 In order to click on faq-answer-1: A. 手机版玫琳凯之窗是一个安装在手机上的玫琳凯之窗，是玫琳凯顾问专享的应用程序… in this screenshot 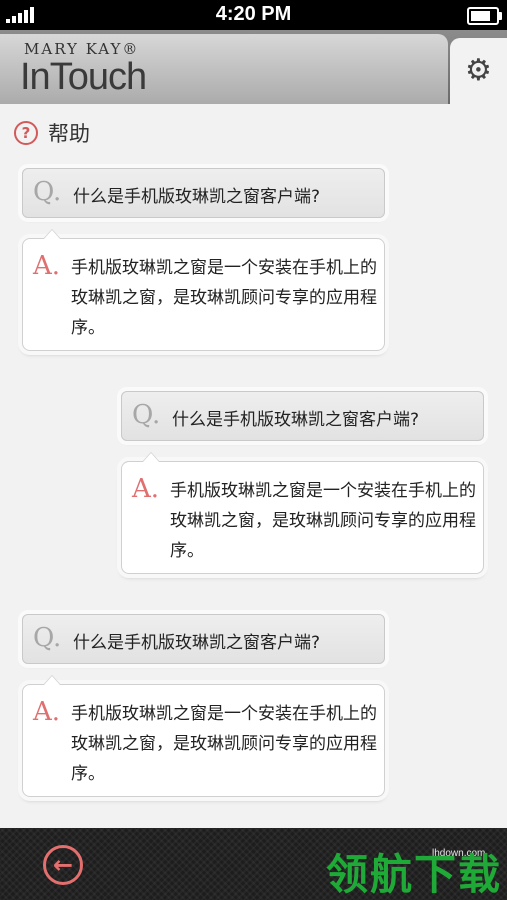, I will do `click(203, 290)`.